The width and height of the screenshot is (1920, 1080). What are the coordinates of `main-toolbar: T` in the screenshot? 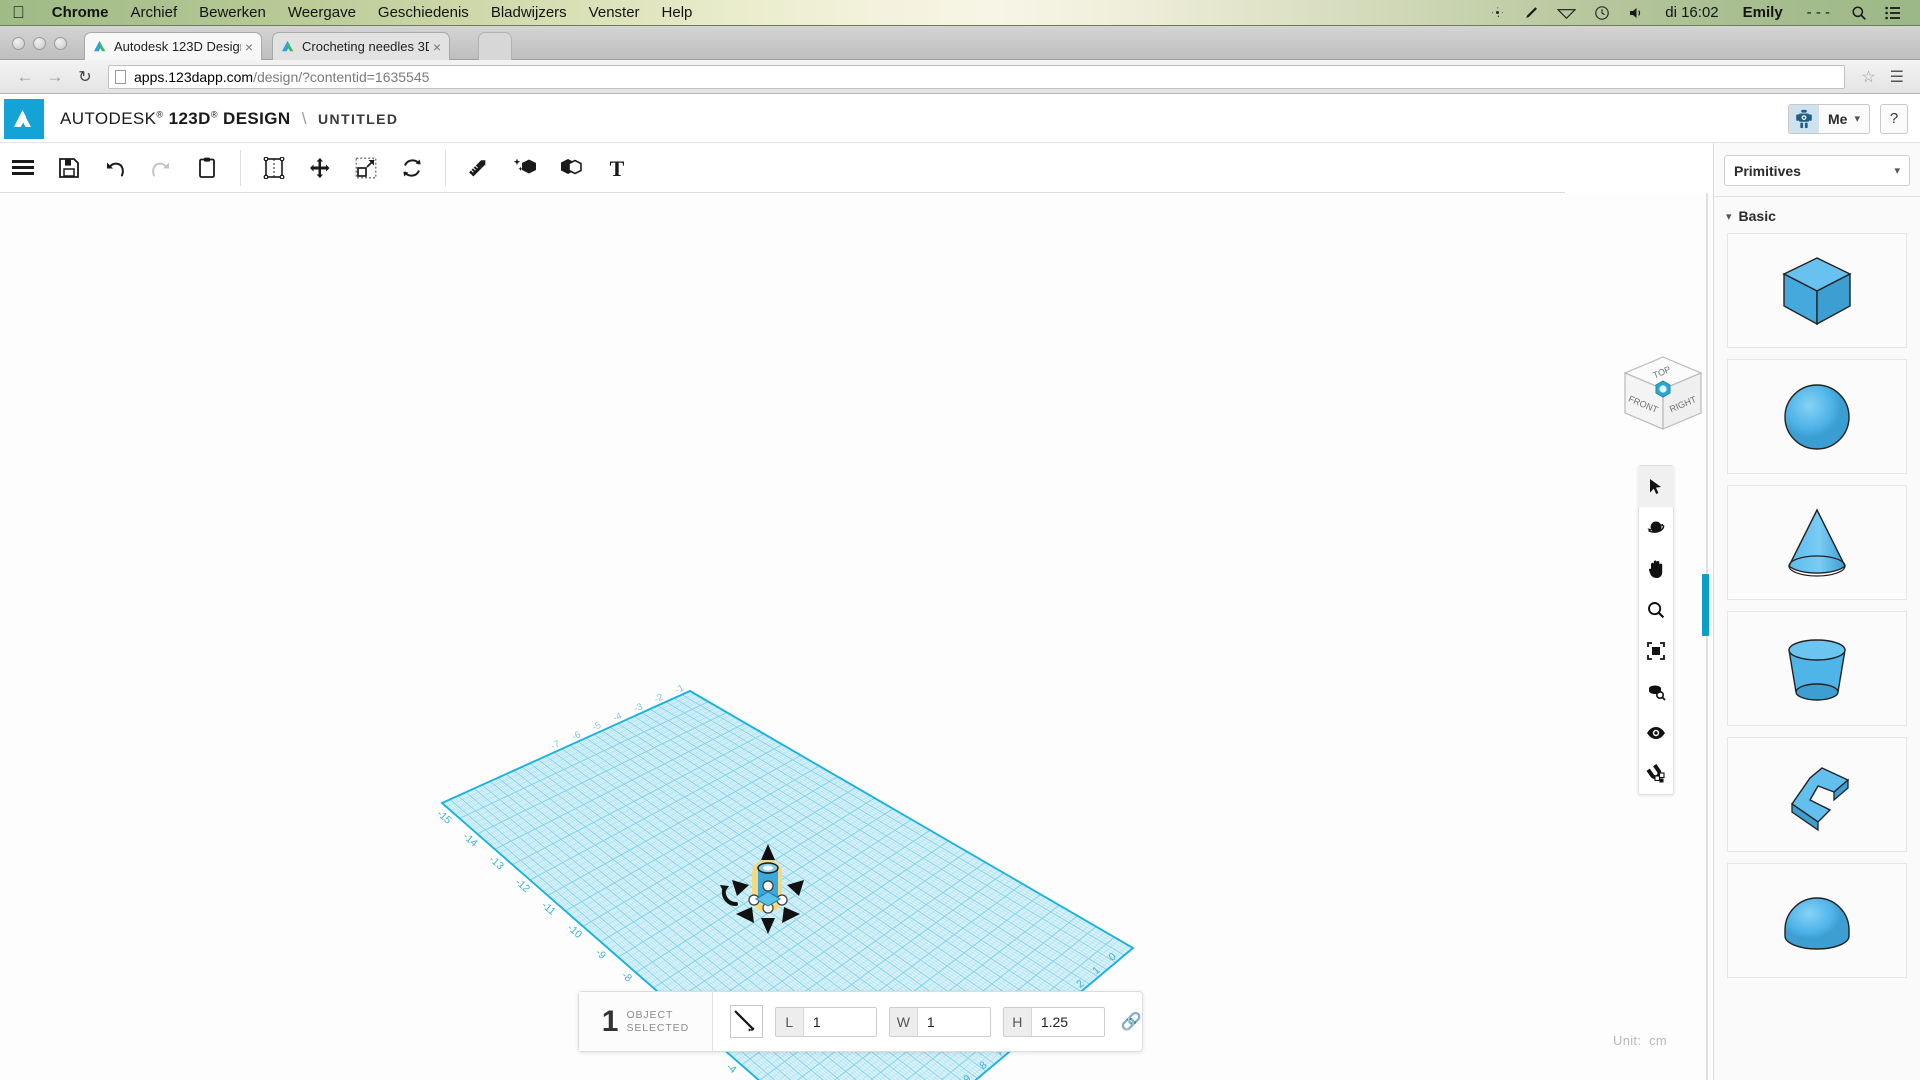 It's located at (782, 168).